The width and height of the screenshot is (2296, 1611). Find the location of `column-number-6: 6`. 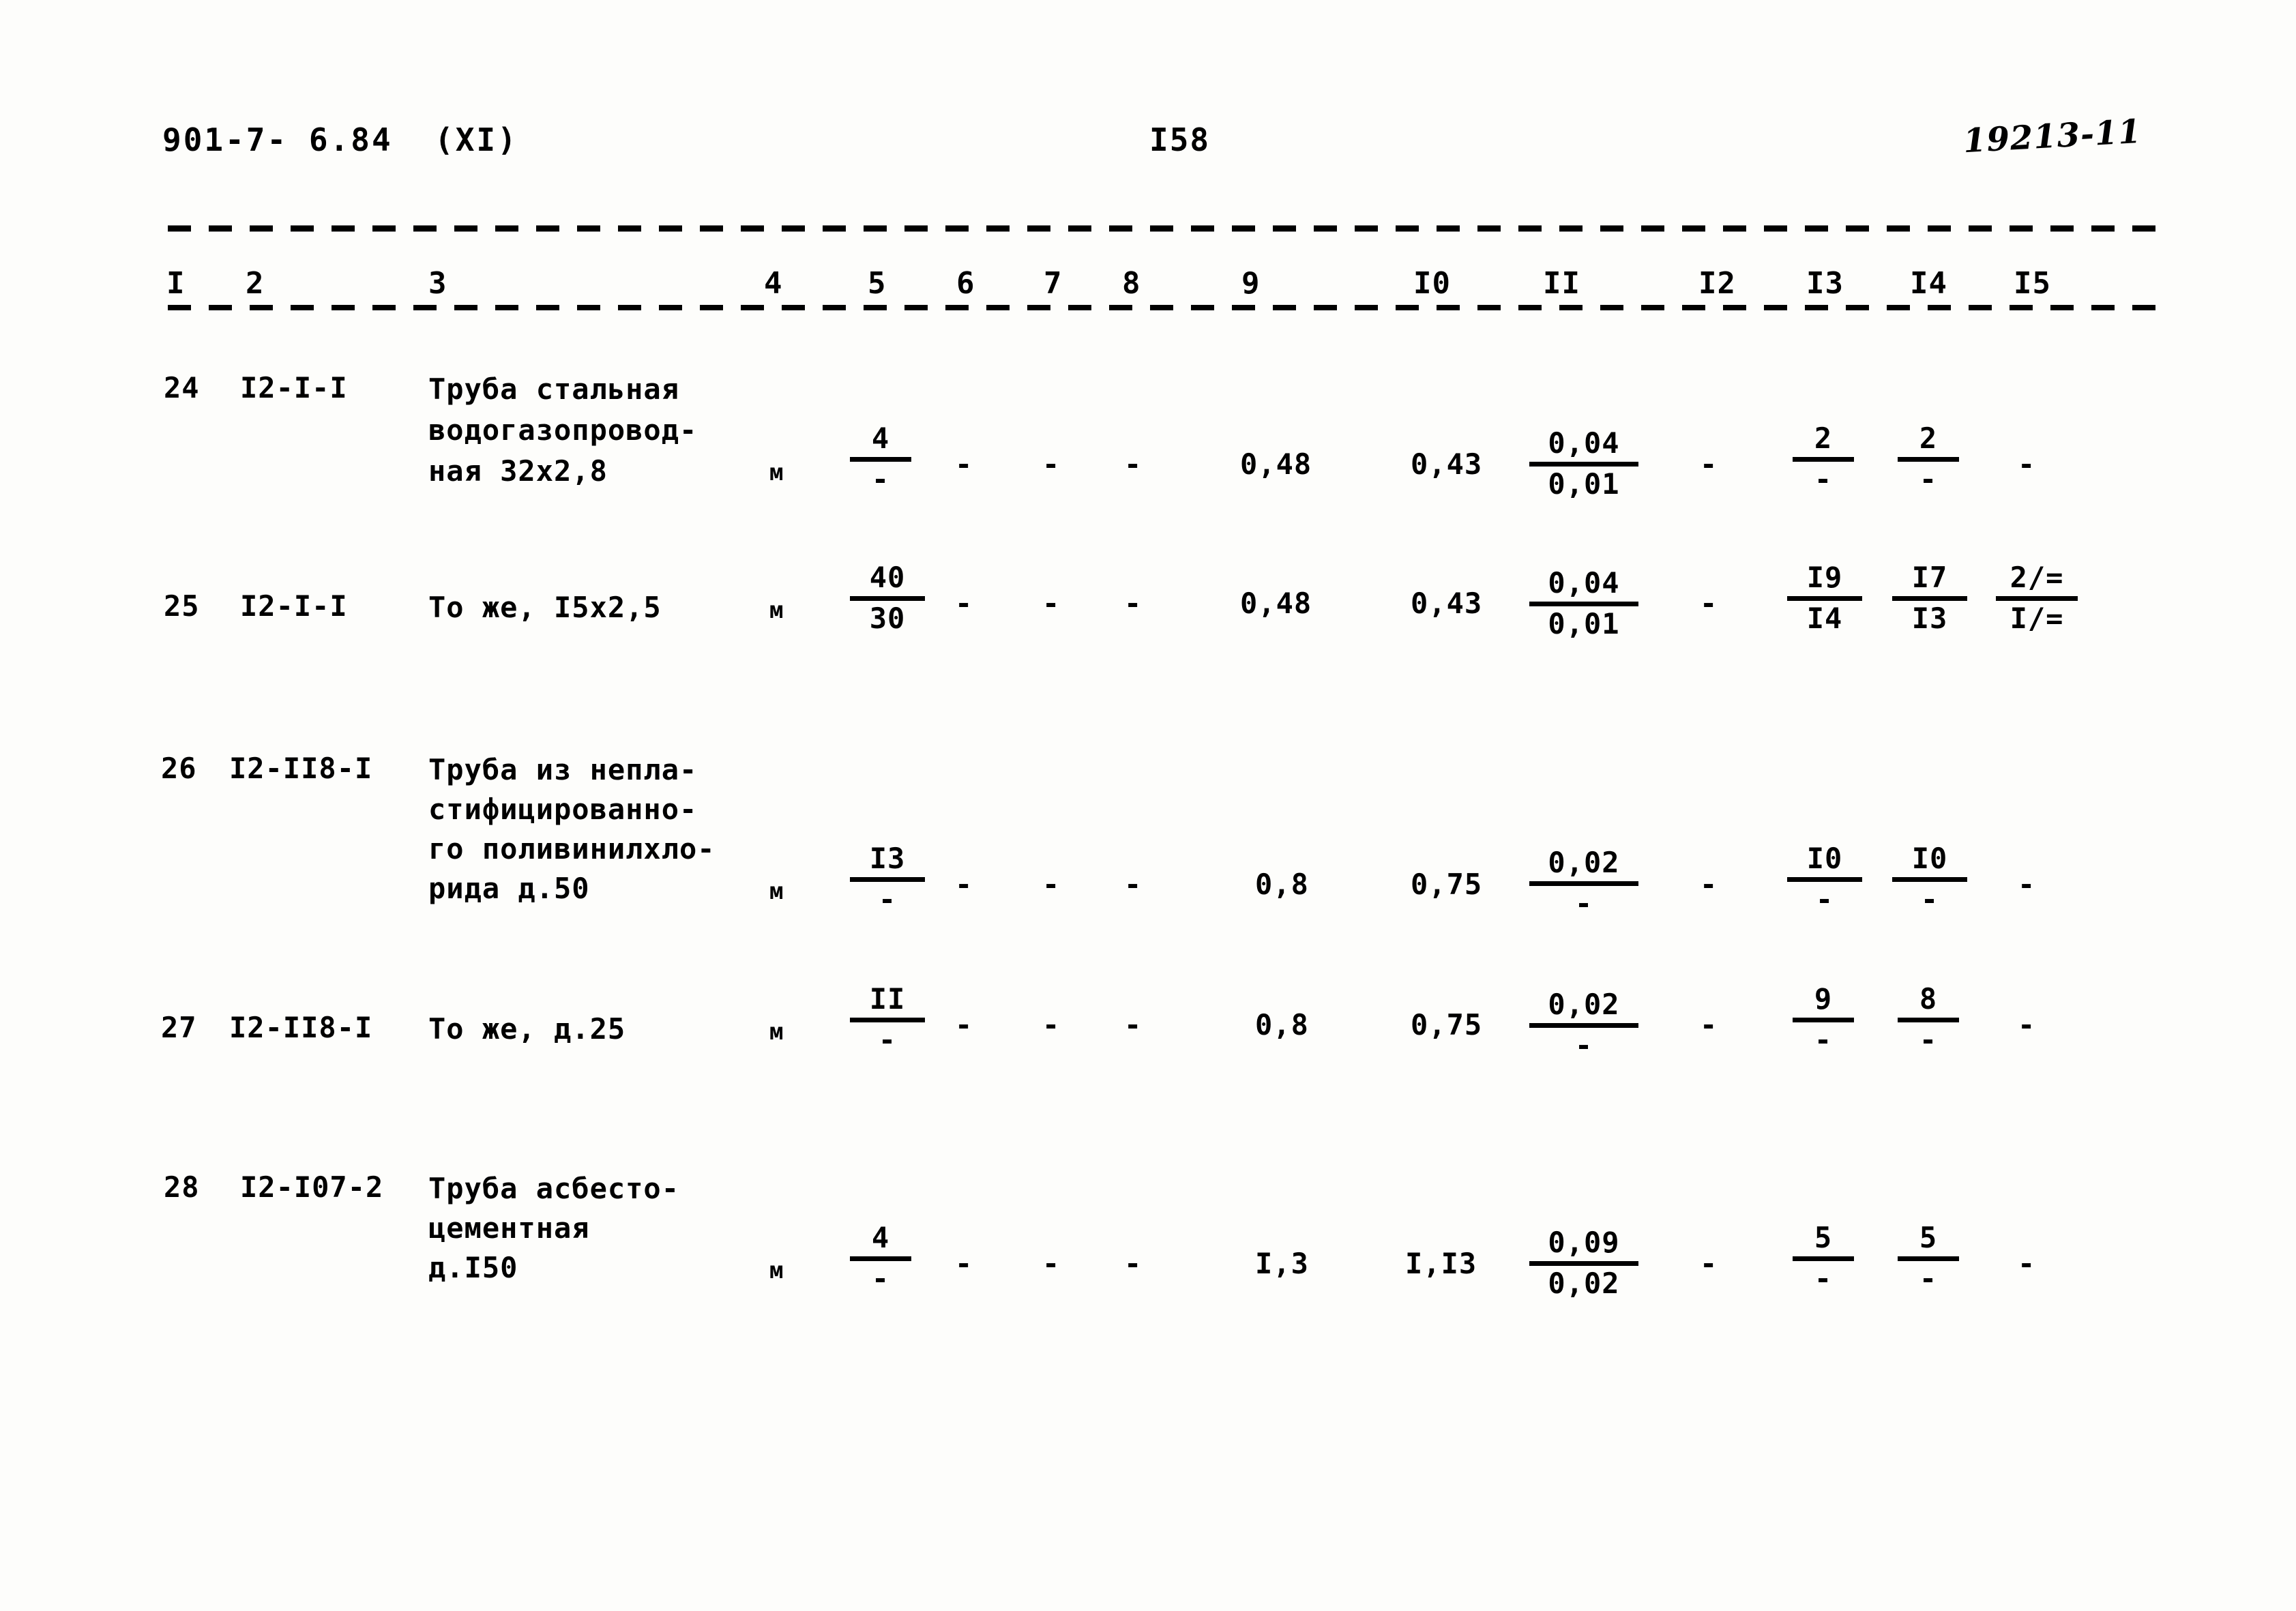

column-number-6: 6 is located at coordinates (966, 283).